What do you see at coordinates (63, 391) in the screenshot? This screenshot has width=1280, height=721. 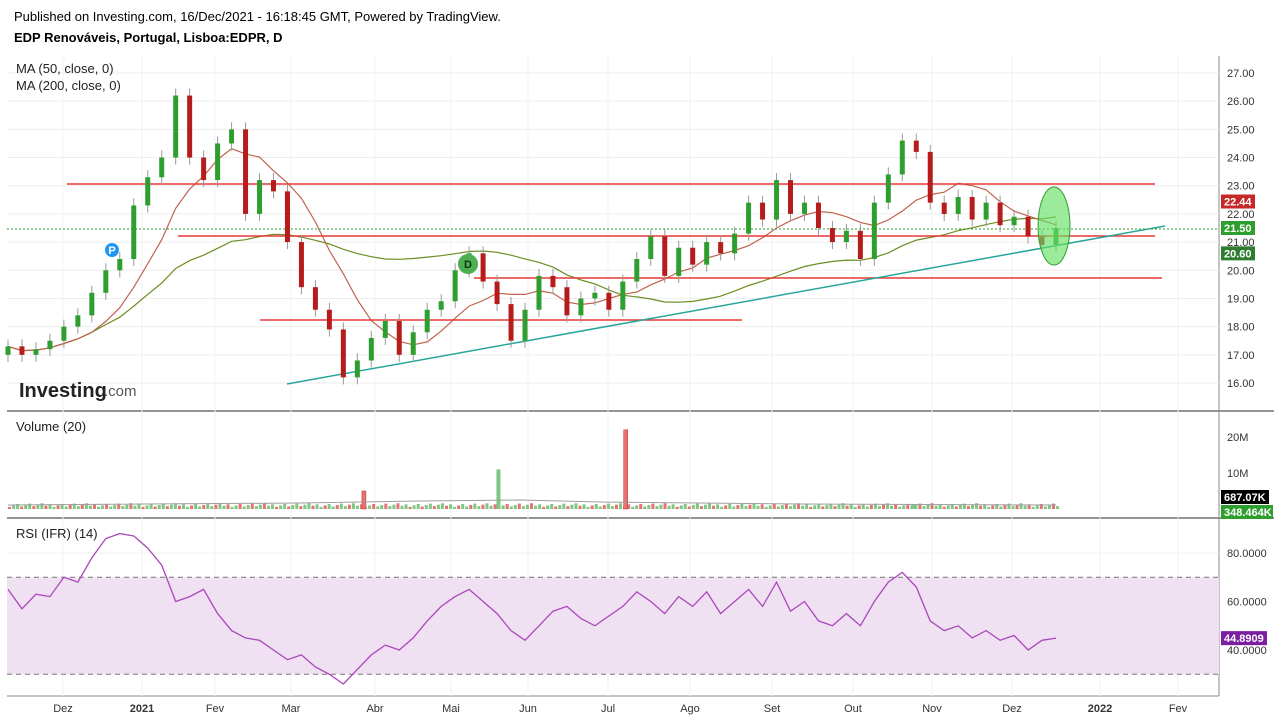 I see `logo-main: Investing` at bounding box center [63, 391].